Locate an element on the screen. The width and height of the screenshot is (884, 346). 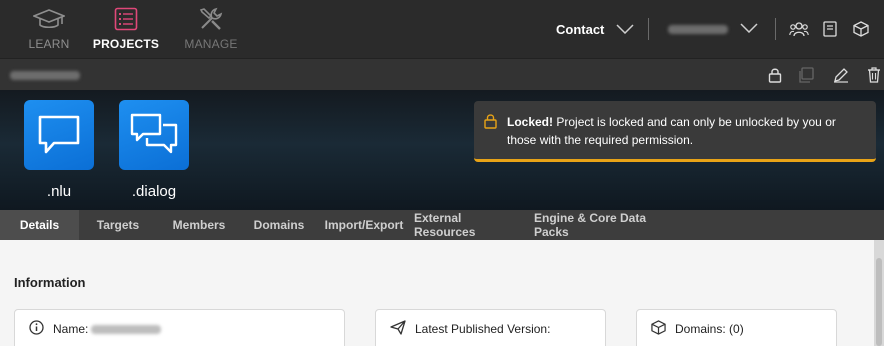
tab-import-export: Import/Export is located at coordinates (364, 225).